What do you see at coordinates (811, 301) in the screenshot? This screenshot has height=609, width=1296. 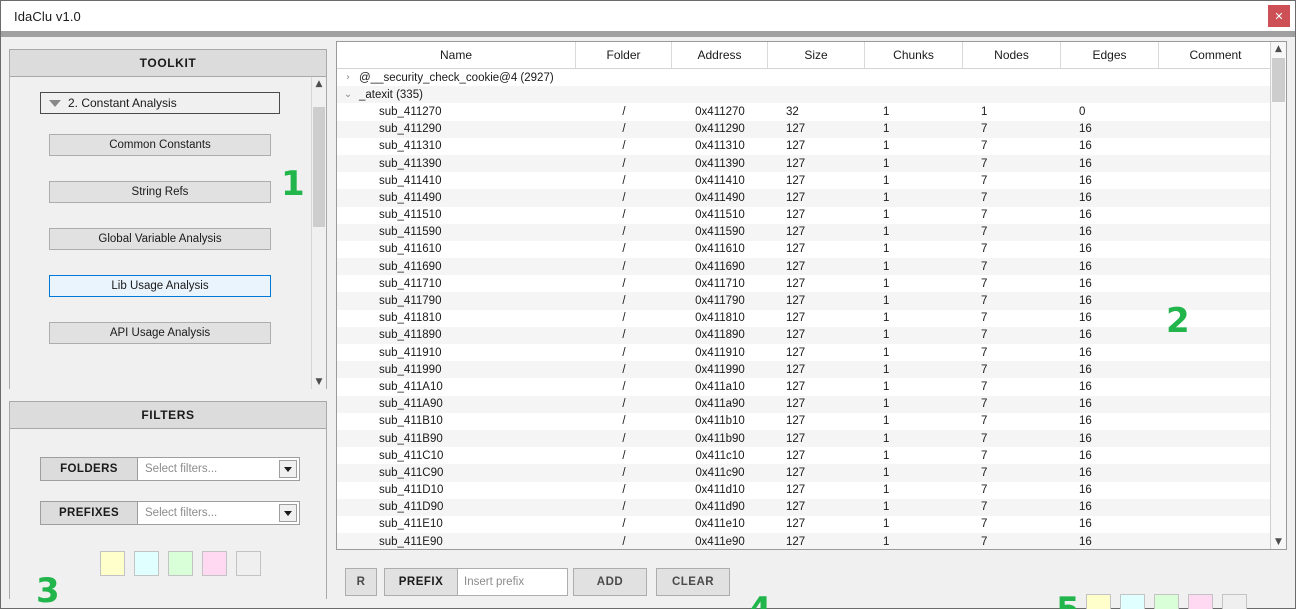 I see `table-row: sub_411790 / 0x411790 127 1 7 16` at bounding box center [811, 301].